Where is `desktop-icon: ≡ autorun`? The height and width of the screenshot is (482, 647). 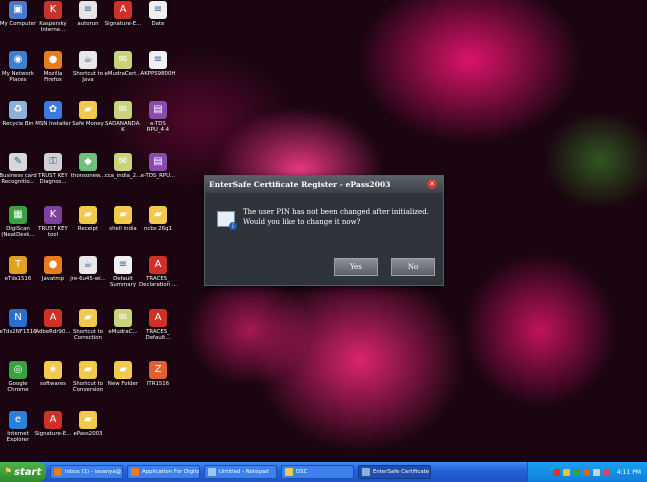
desktop-icon: ≡ autorun is located at coordinates (88, 14).